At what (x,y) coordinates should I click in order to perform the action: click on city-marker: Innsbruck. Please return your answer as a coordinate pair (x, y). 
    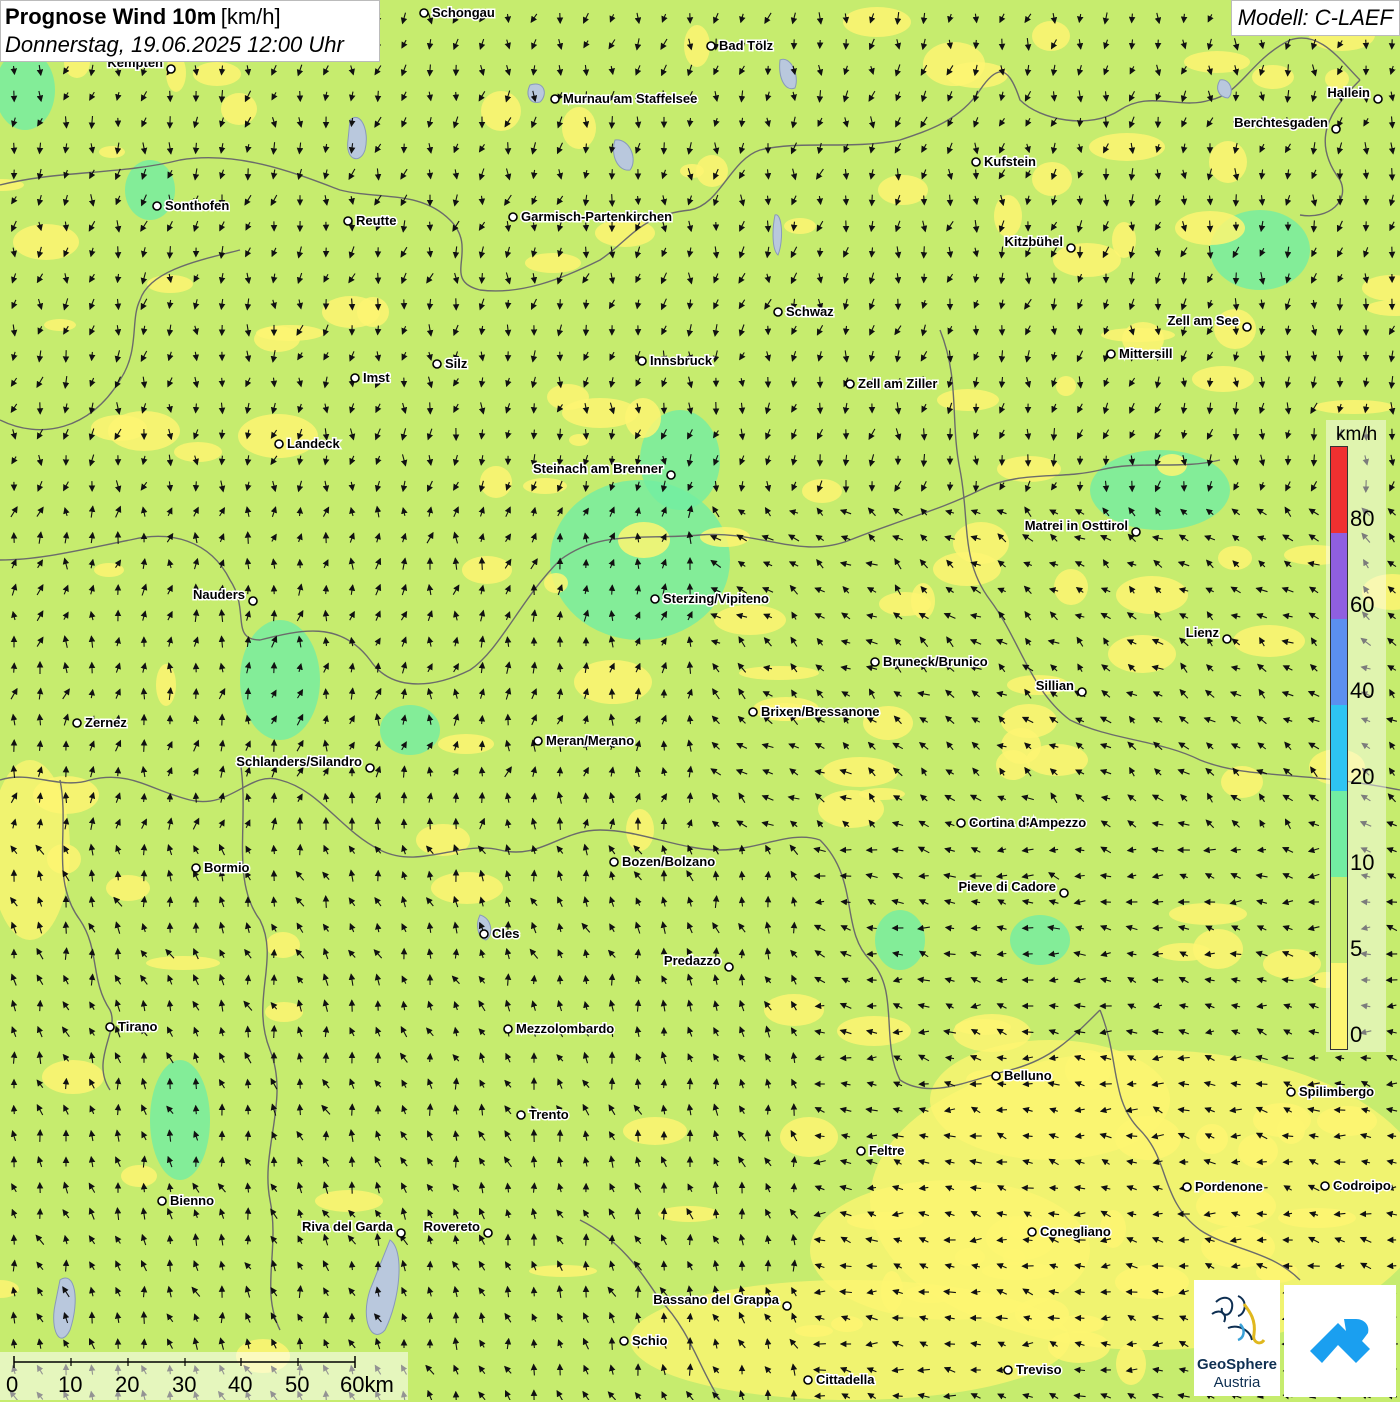
    Looking at the image, I should click on (675, 360).